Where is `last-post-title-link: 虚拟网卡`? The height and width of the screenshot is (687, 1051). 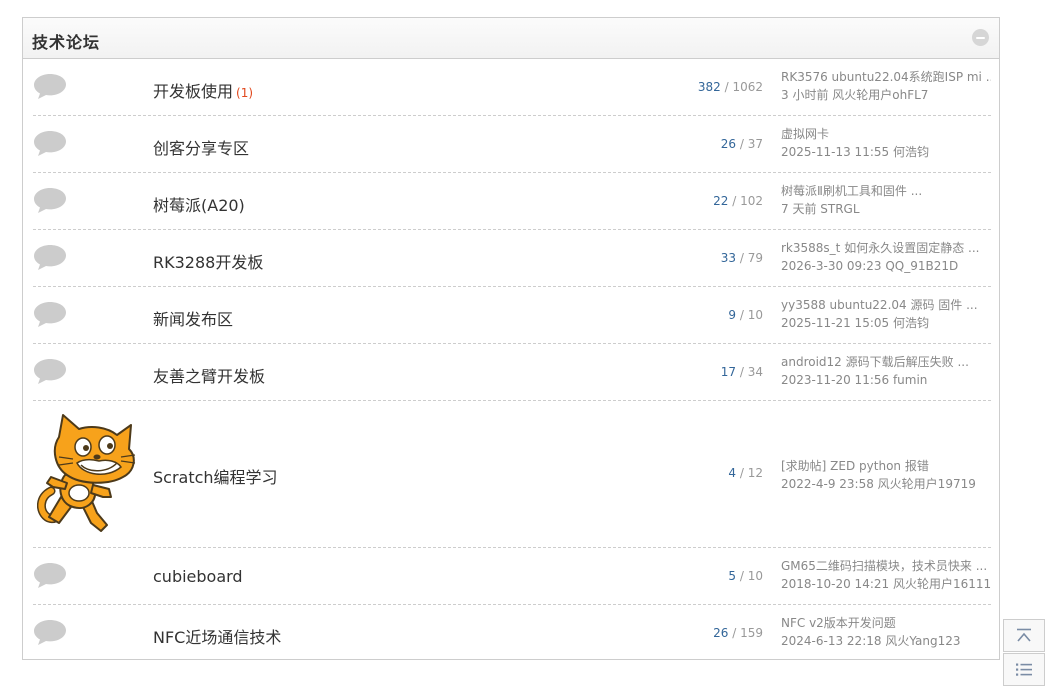 last-post-title-link: 虚拟网卡 is located at coordinates (886, 134).